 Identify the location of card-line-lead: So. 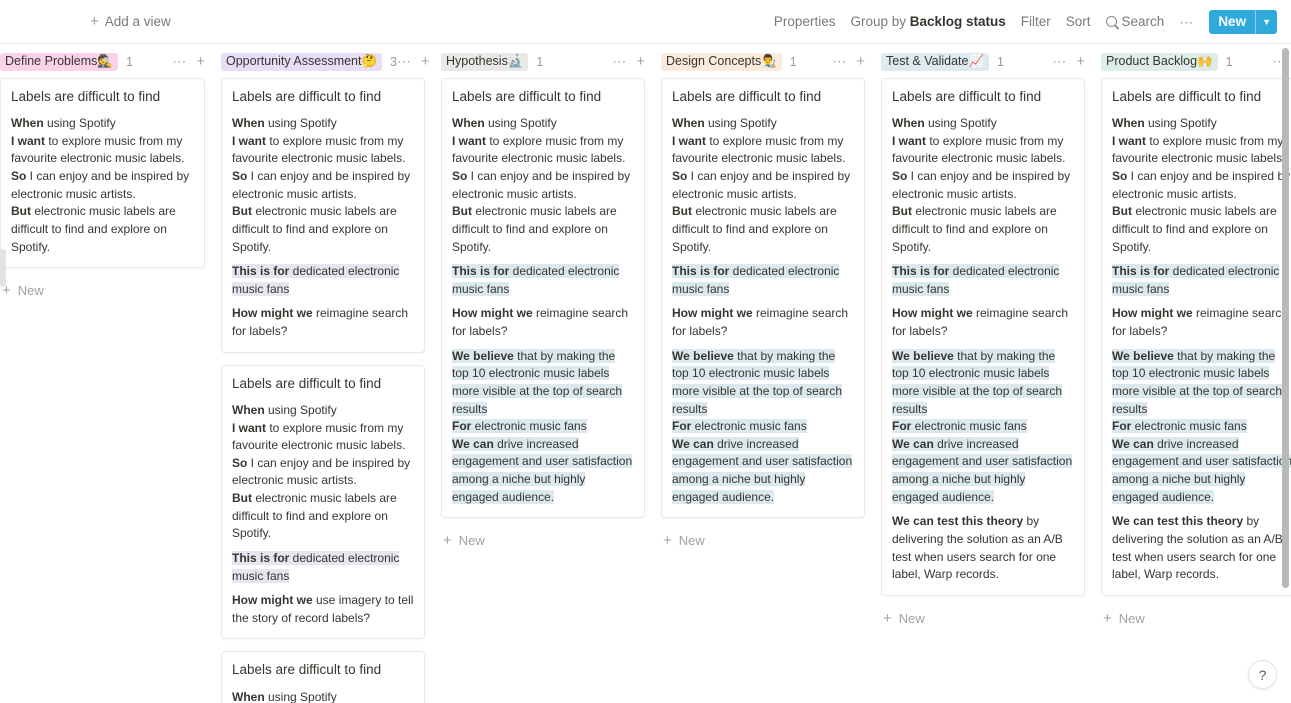
(240, 462).